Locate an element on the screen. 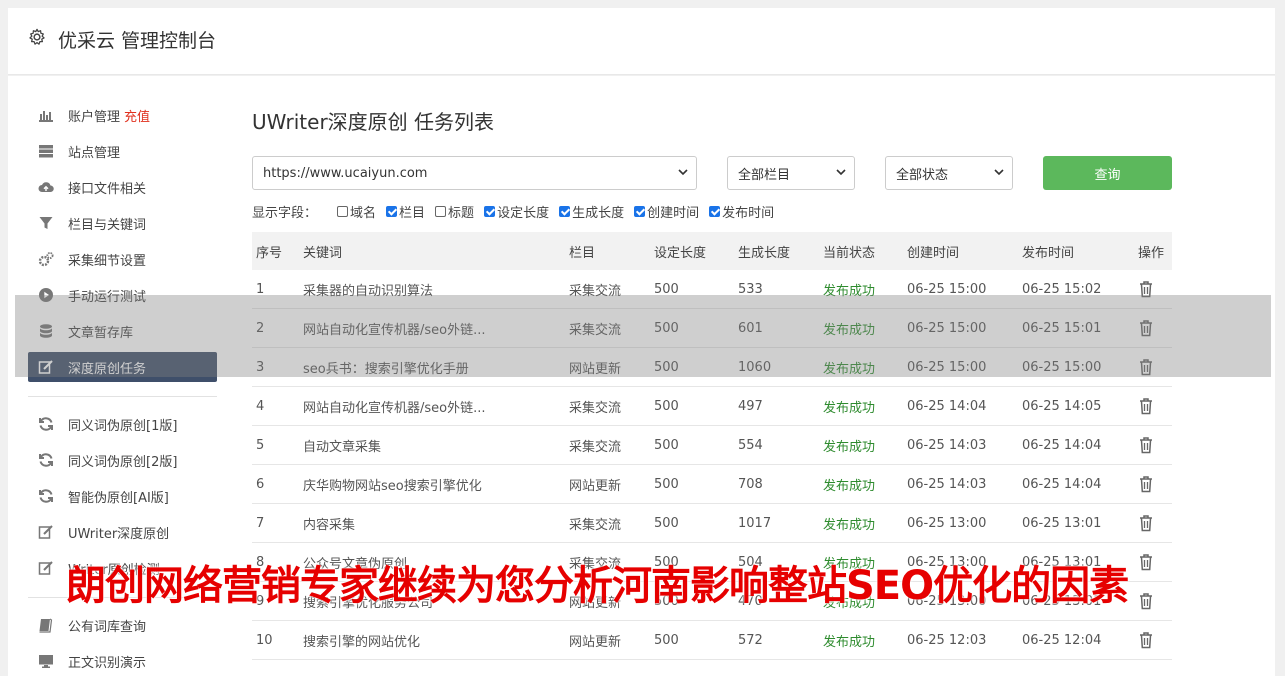  sidebar-item-collect-settings: 采集细节设置 is located at coordinates (122, 259).